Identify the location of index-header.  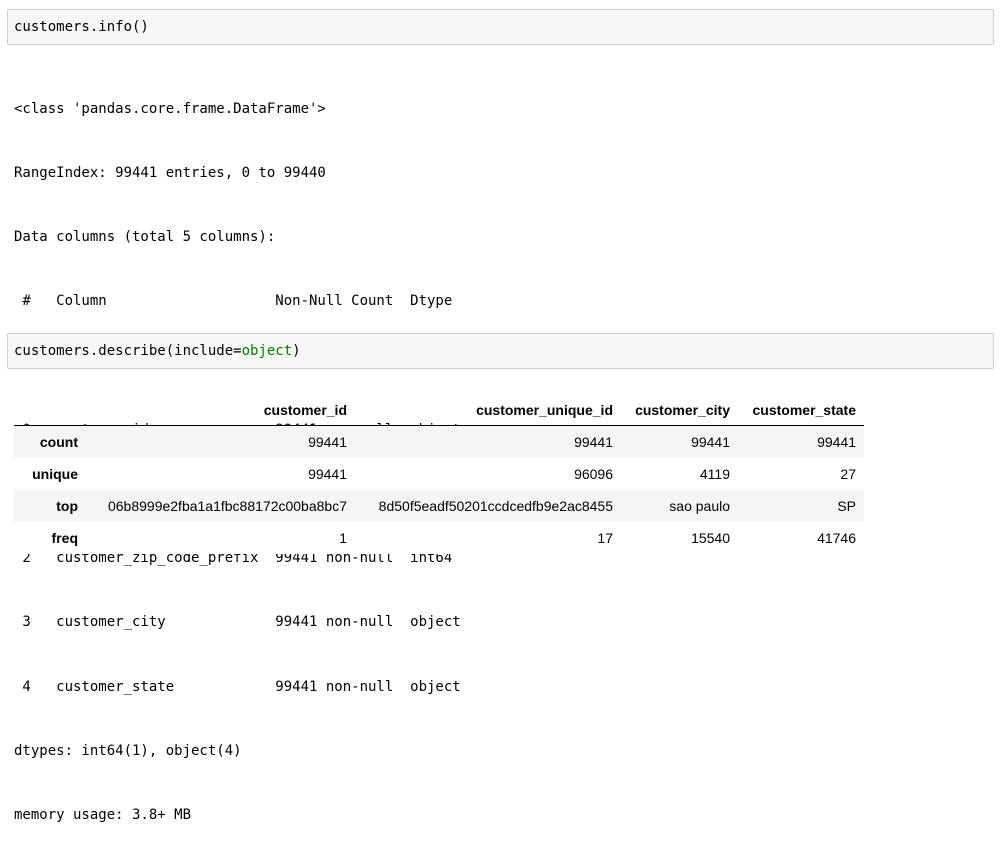
(50, 410).